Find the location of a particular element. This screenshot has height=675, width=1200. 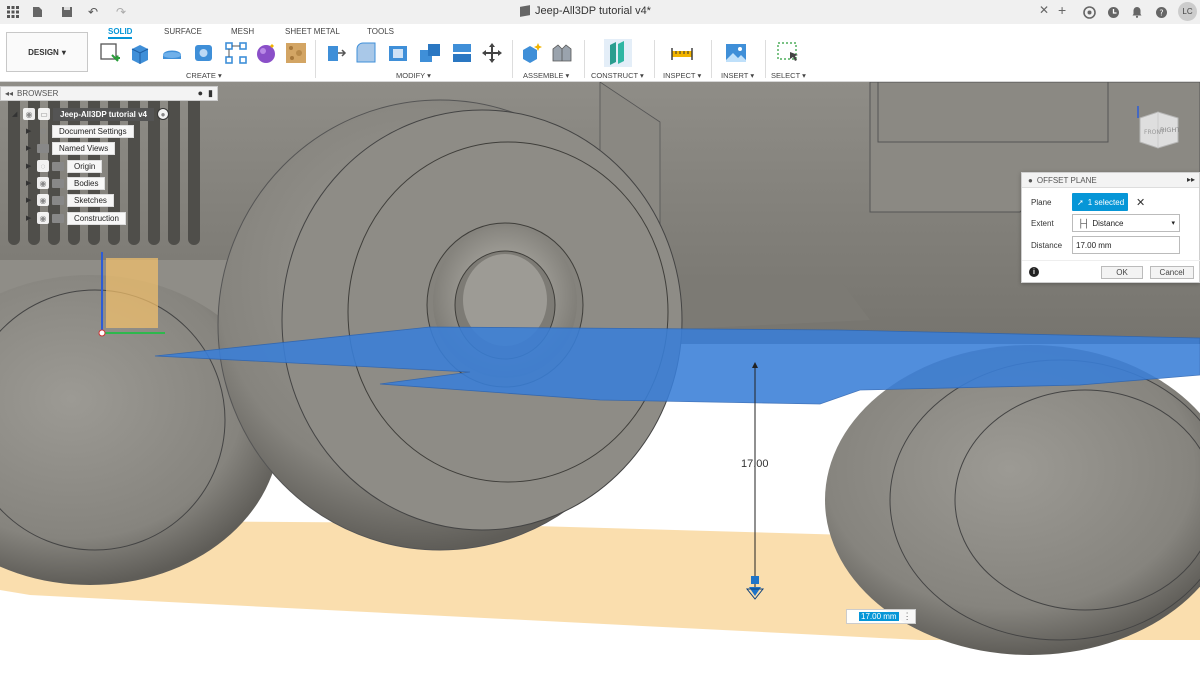

distance-label: Distance is located at coordinates (1047, 245).